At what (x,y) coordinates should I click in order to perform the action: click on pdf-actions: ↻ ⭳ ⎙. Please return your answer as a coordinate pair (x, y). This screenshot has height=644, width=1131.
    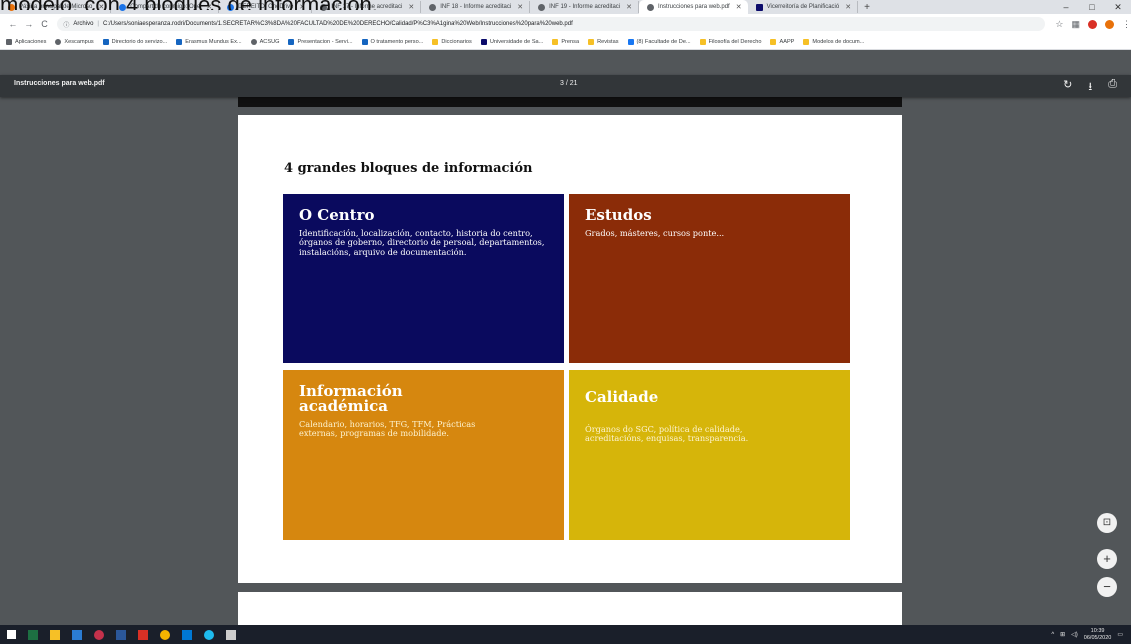
    Looking at the image, I should click on (1090, 87).